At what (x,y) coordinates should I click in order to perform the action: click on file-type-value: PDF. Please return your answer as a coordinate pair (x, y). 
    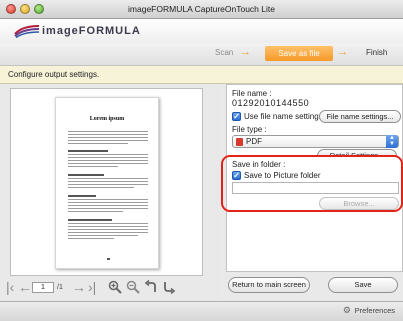
    Looking at the image, I should click on (254, 141).